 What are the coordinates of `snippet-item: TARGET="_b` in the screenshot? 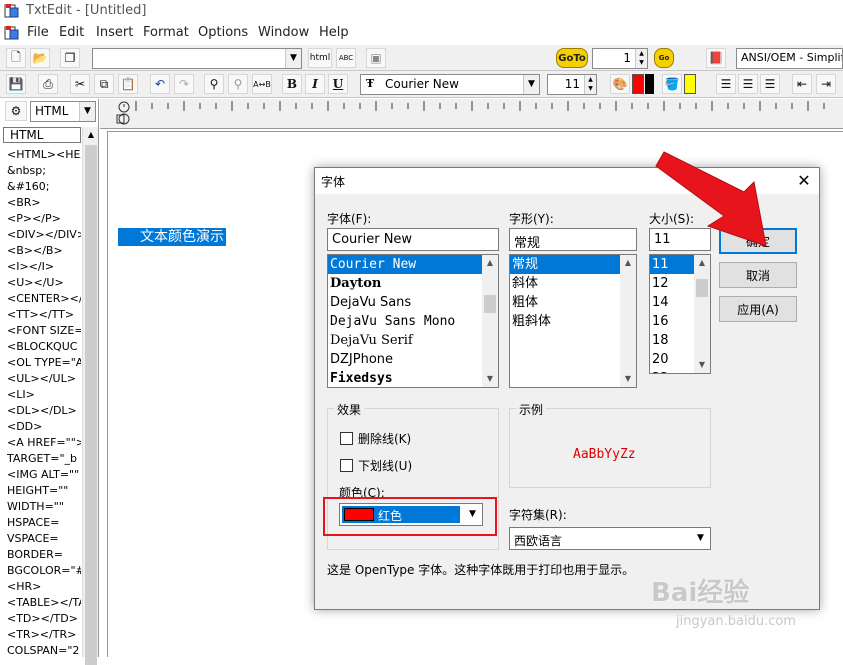 It's located at (44, 459).